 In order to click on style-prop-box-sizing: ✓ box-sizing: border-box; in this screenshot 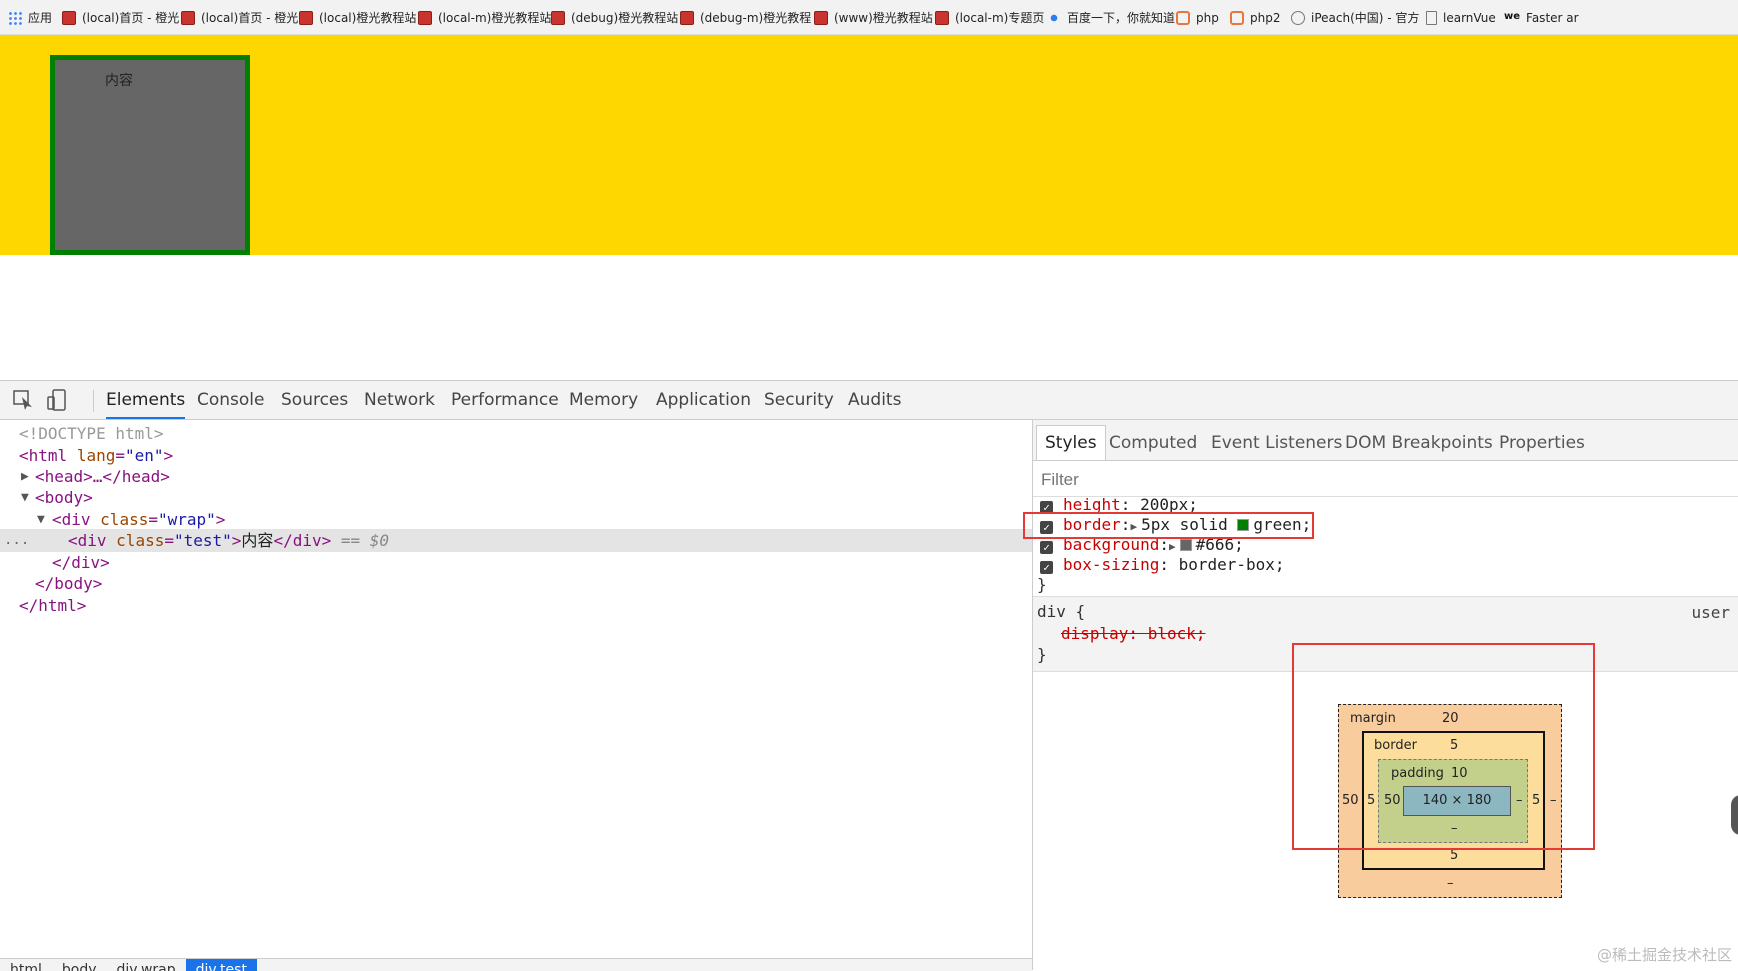, I will do `click(1162, 565)`.